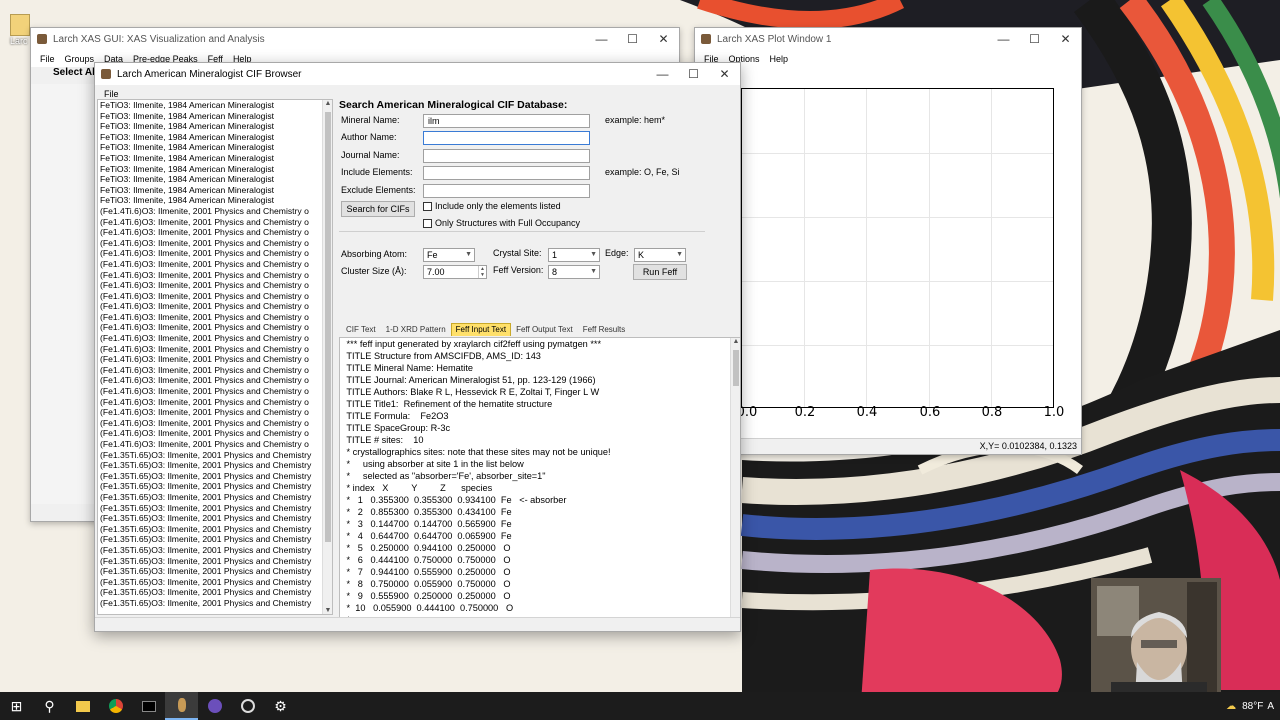  What do you see at coordinates (1270, 706) in the screenshot?
I see `tray-overflow: A` at bounding box center [1270, 706].